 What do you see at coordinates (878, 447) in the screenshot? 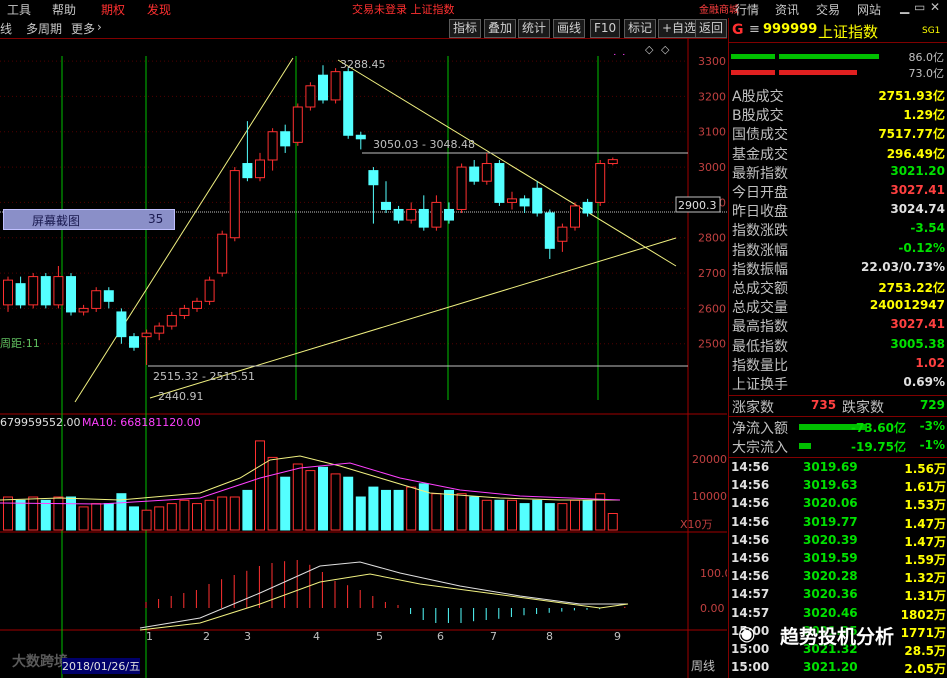
I see `flow-value: -19.75亿` at bounding box center [878, 447].